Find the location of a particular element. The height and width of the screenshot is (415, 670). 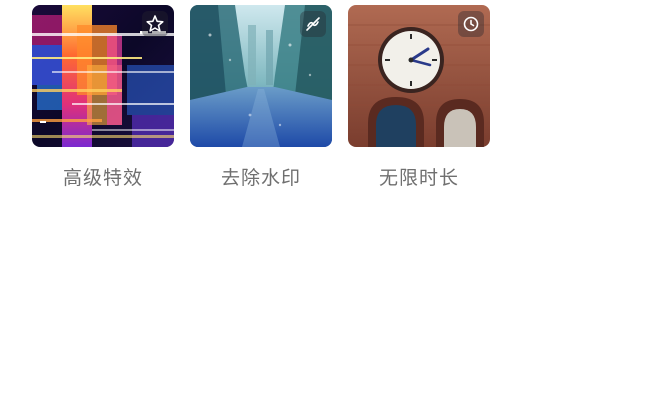

feature-label: 无限时长 is located at coordinates (418, 178).